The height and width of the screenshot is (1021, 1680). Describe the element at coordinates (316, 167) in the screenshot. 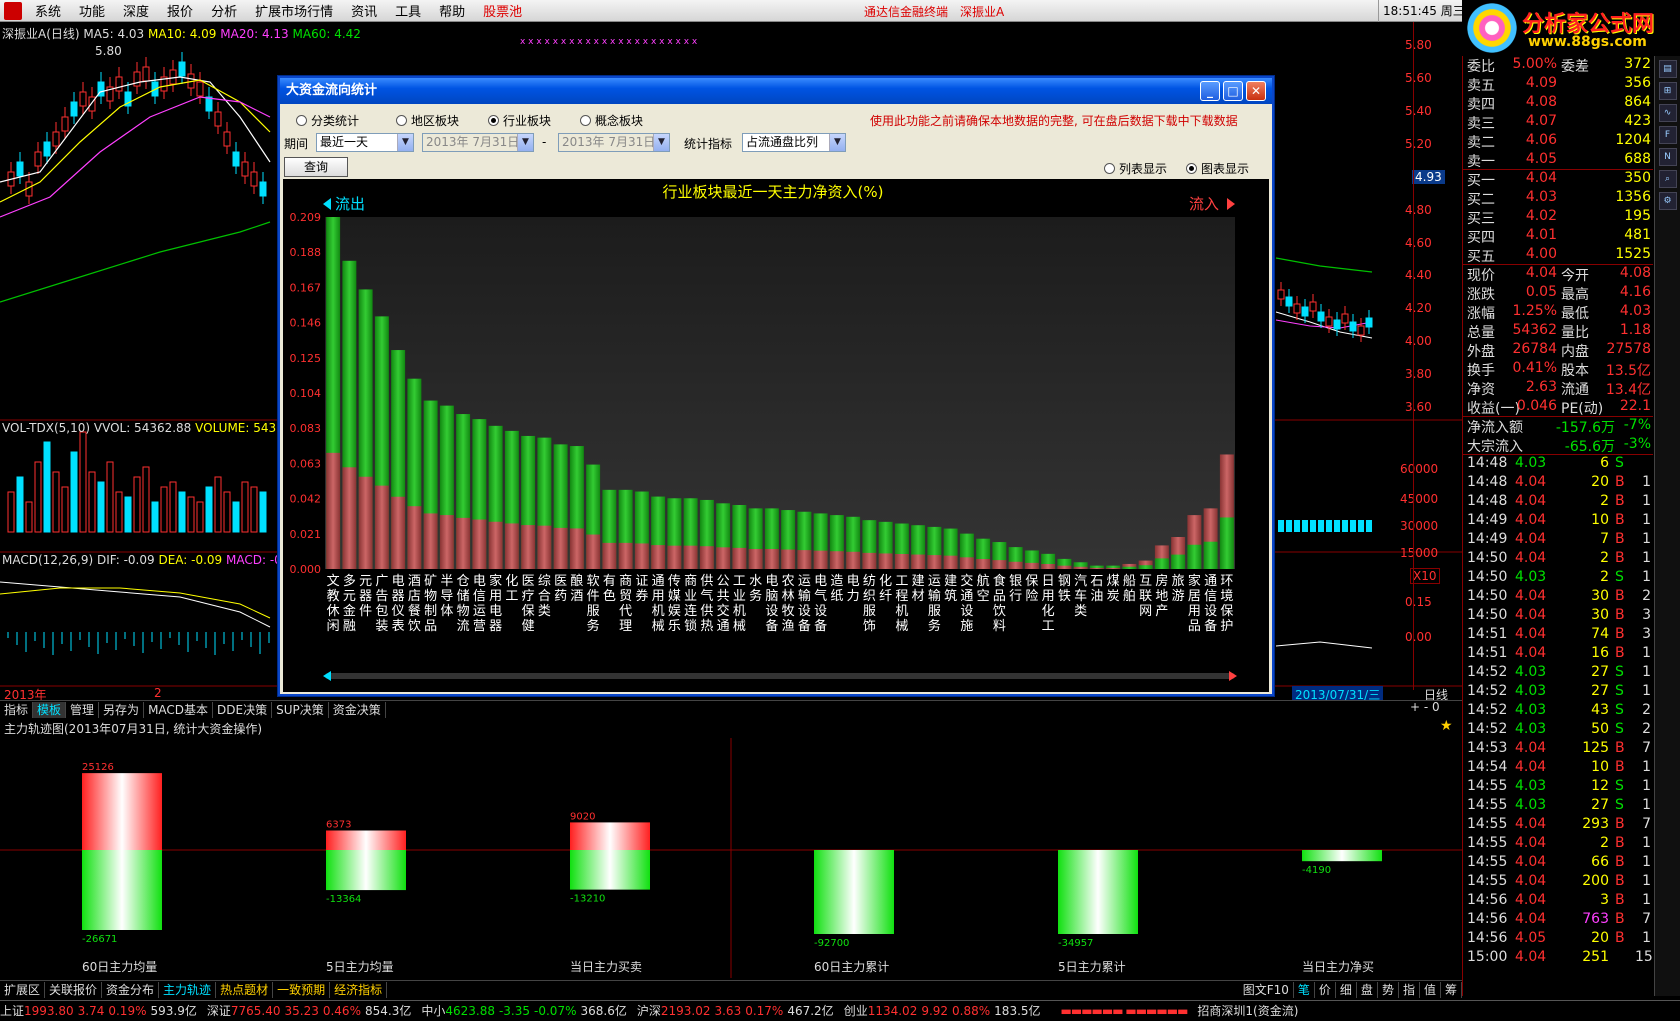

I see `query-button: 查询` at that location.